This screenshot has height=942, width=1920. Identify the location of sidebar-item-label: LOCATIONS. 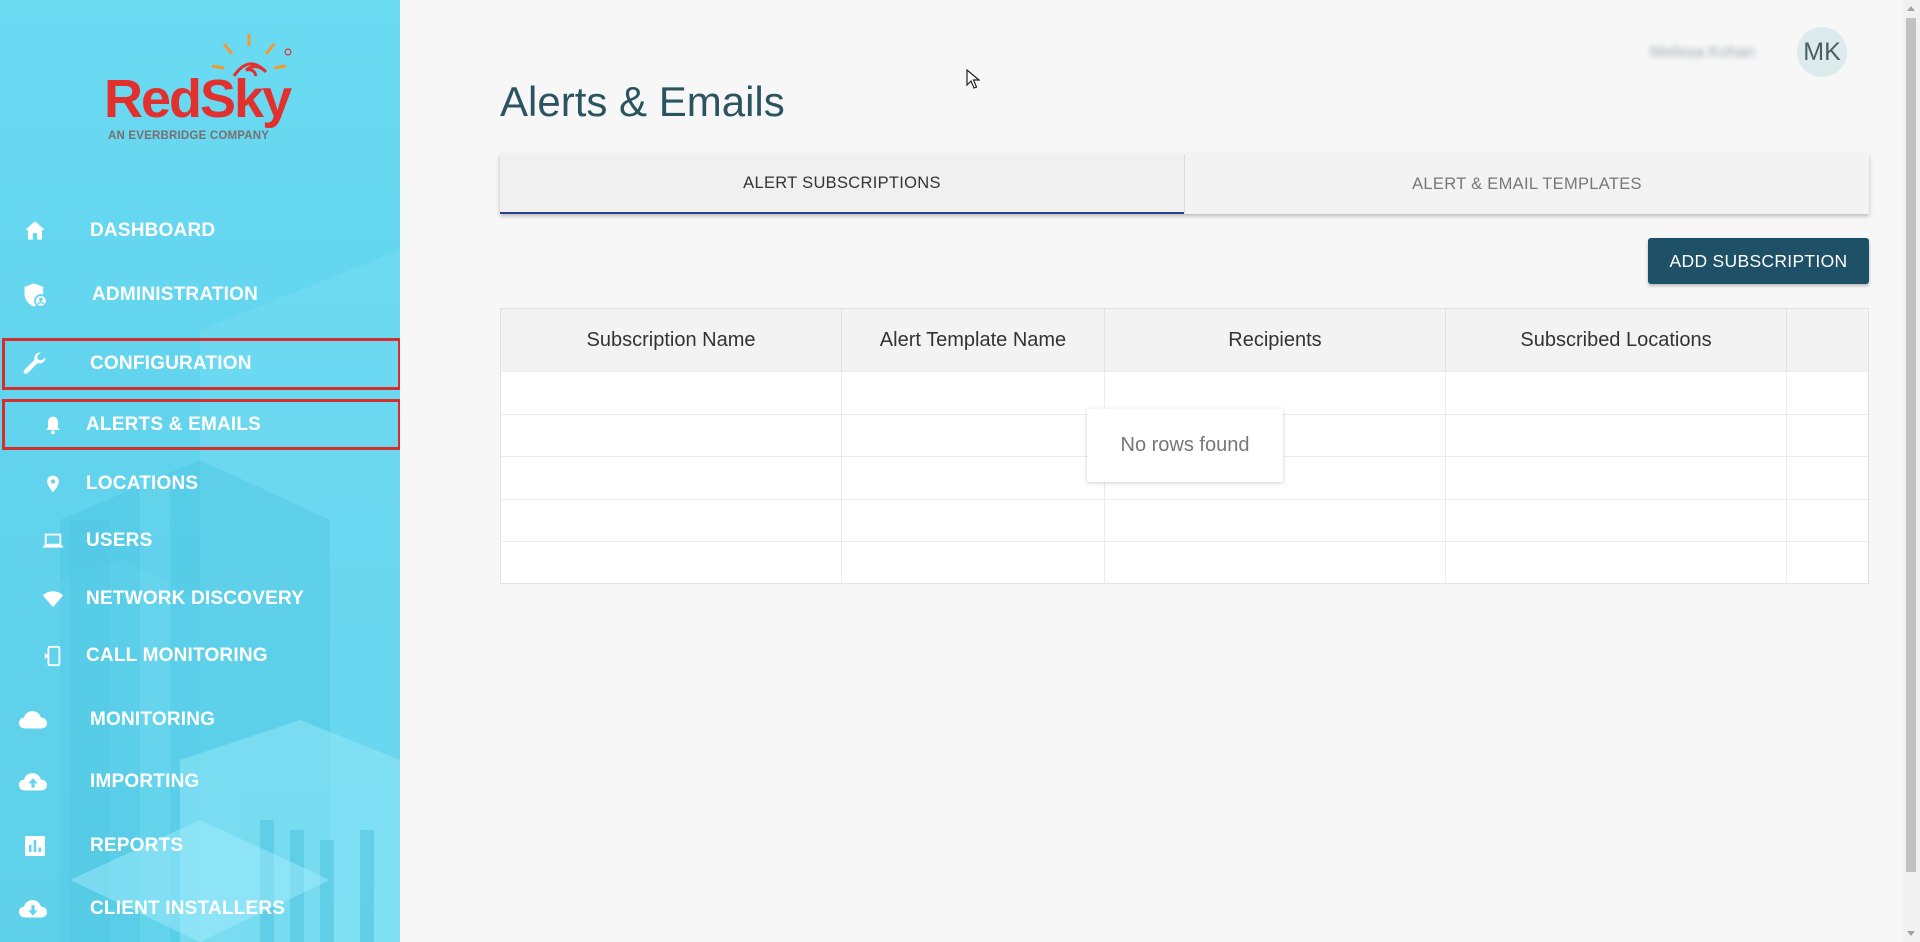
(142, 483).